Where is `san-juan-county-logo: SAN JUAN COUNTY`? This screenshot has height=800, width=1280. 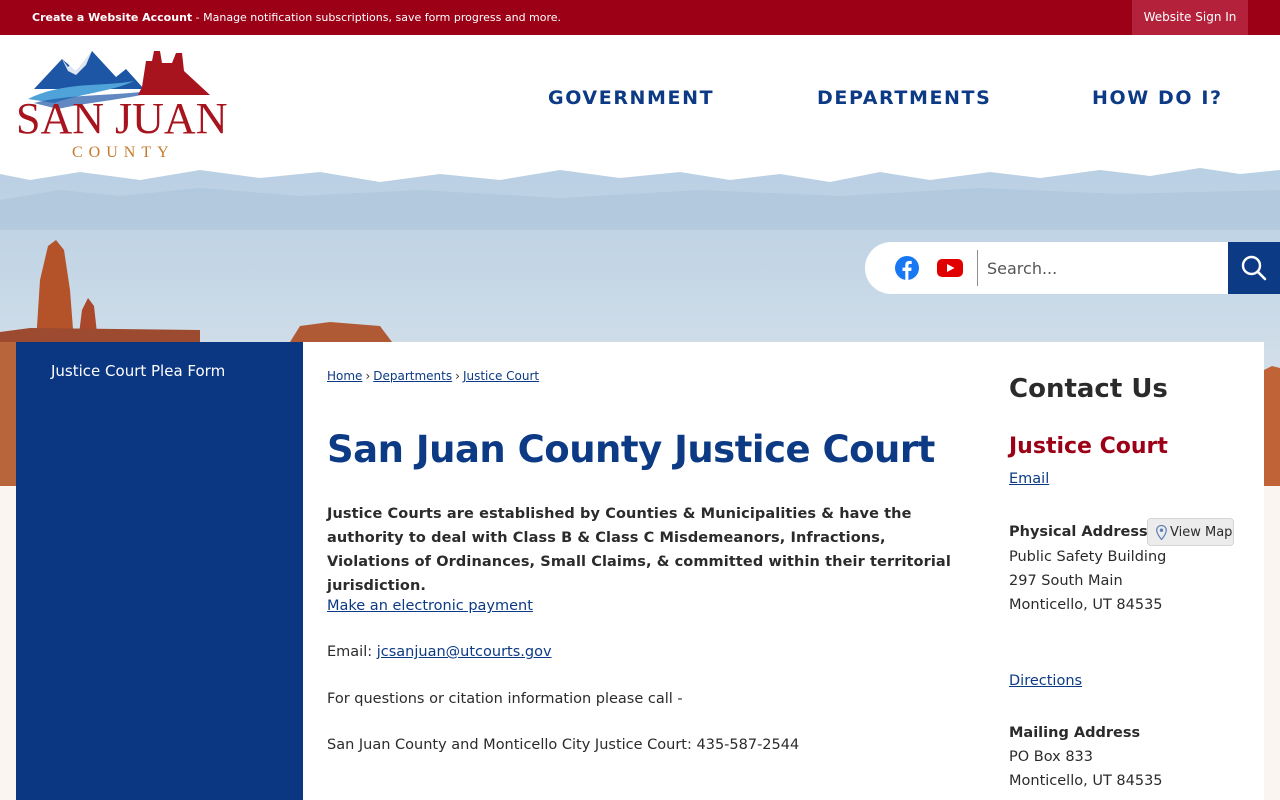
san-juan-county-logo: SAN JUAN COUNTY is located at coordinates (129, 101).